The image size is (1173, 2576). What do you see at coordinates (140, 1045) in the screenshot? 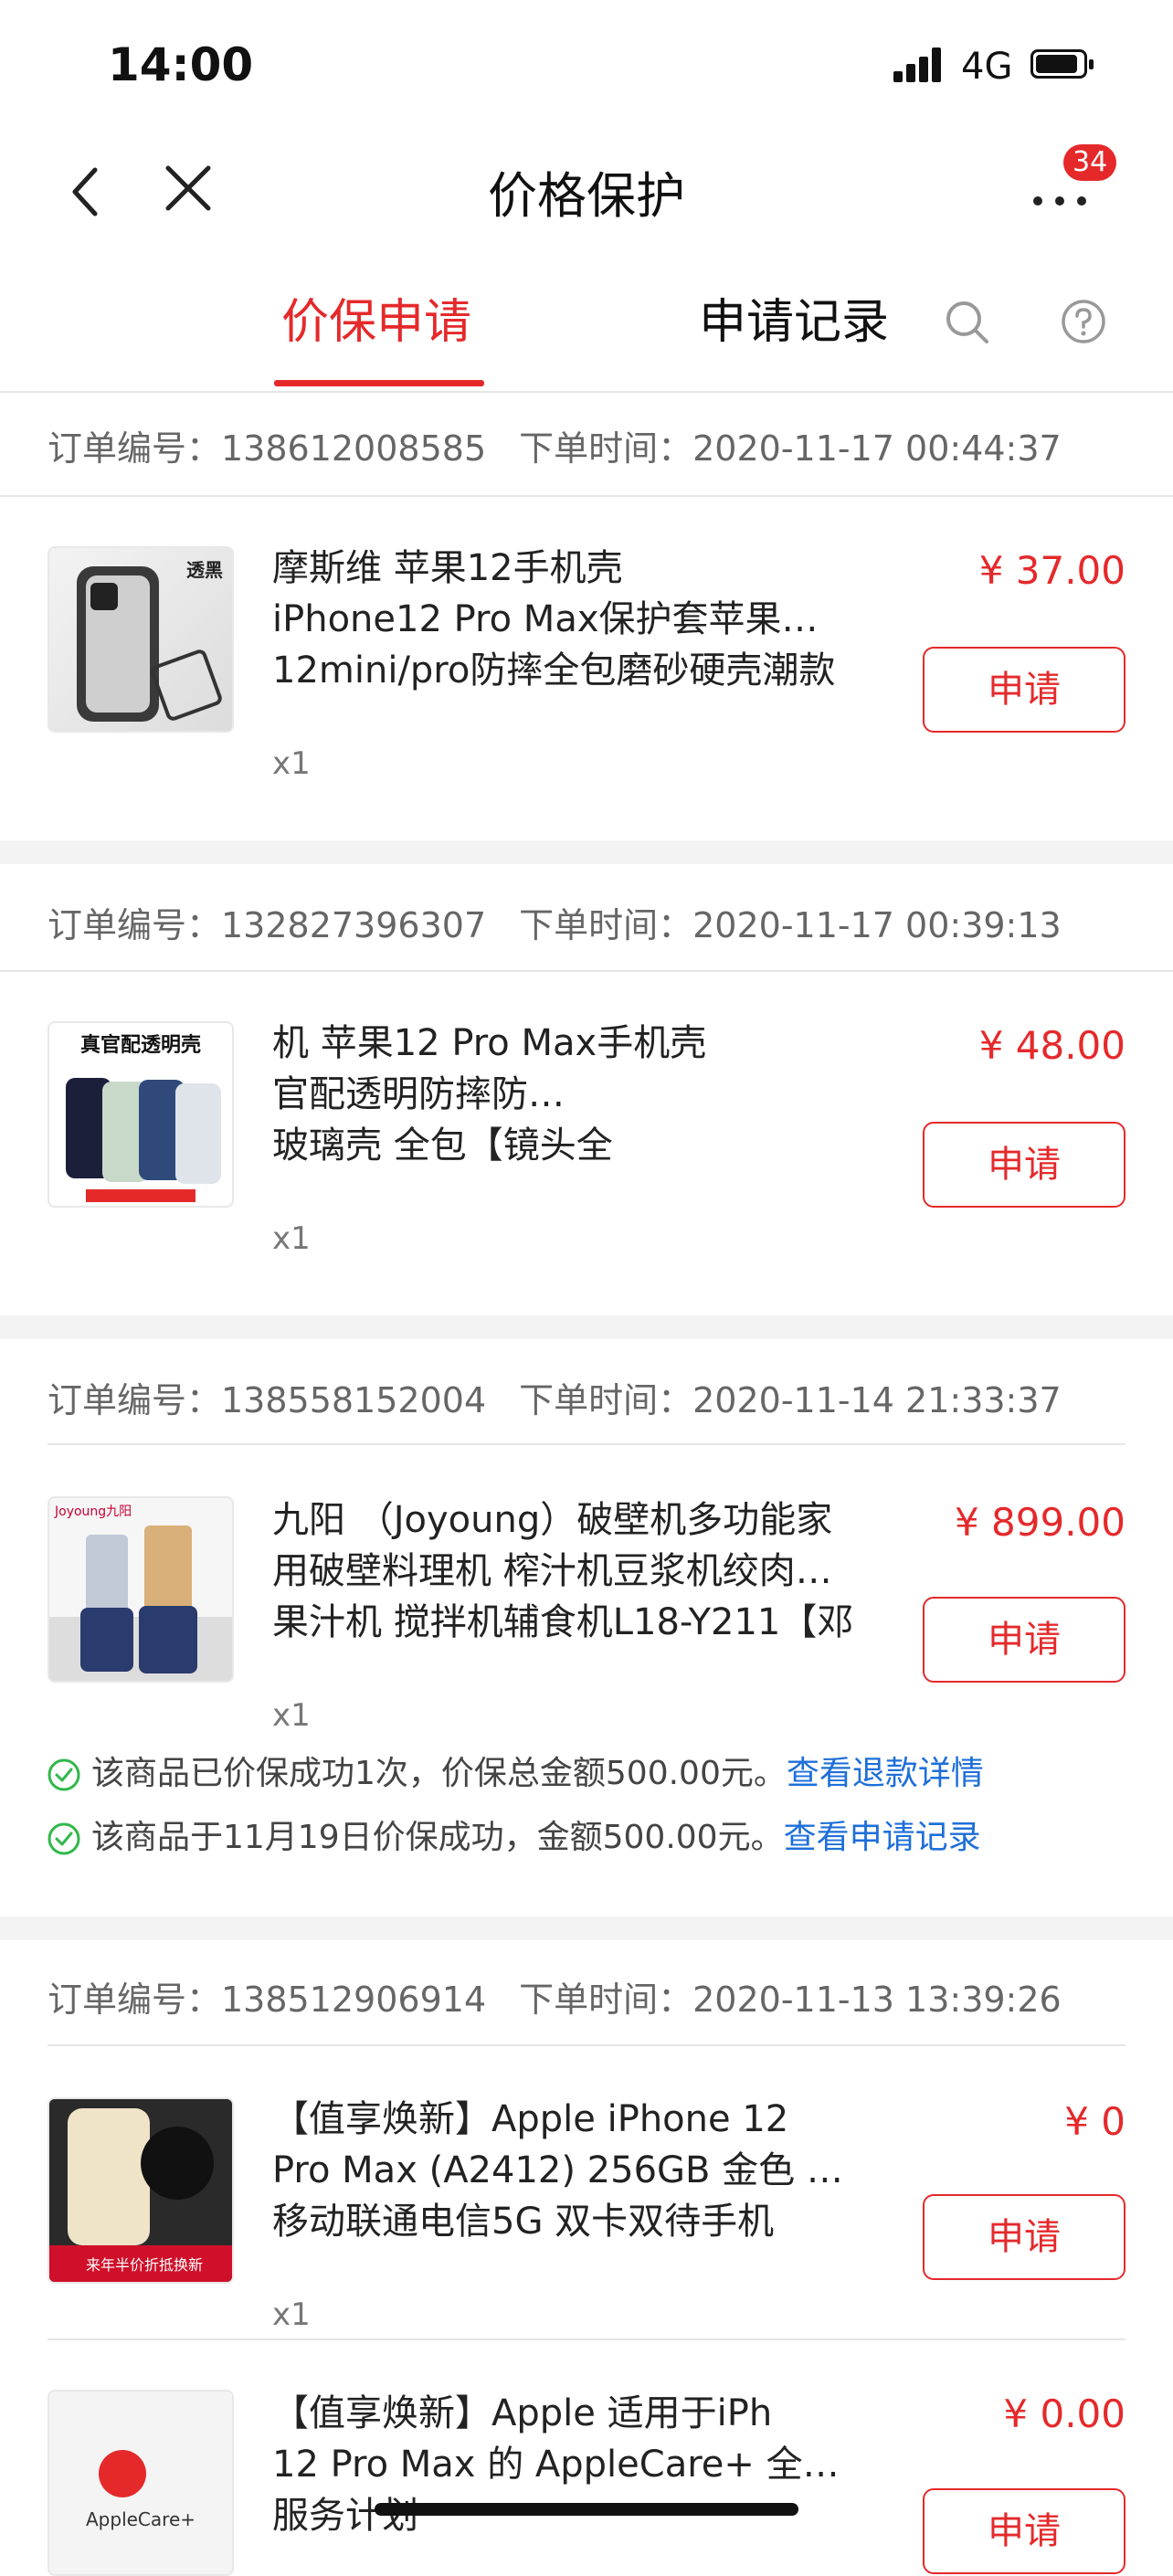
I see `thumb-label: 真官配透明壳` at bounding box center [140, 1045].